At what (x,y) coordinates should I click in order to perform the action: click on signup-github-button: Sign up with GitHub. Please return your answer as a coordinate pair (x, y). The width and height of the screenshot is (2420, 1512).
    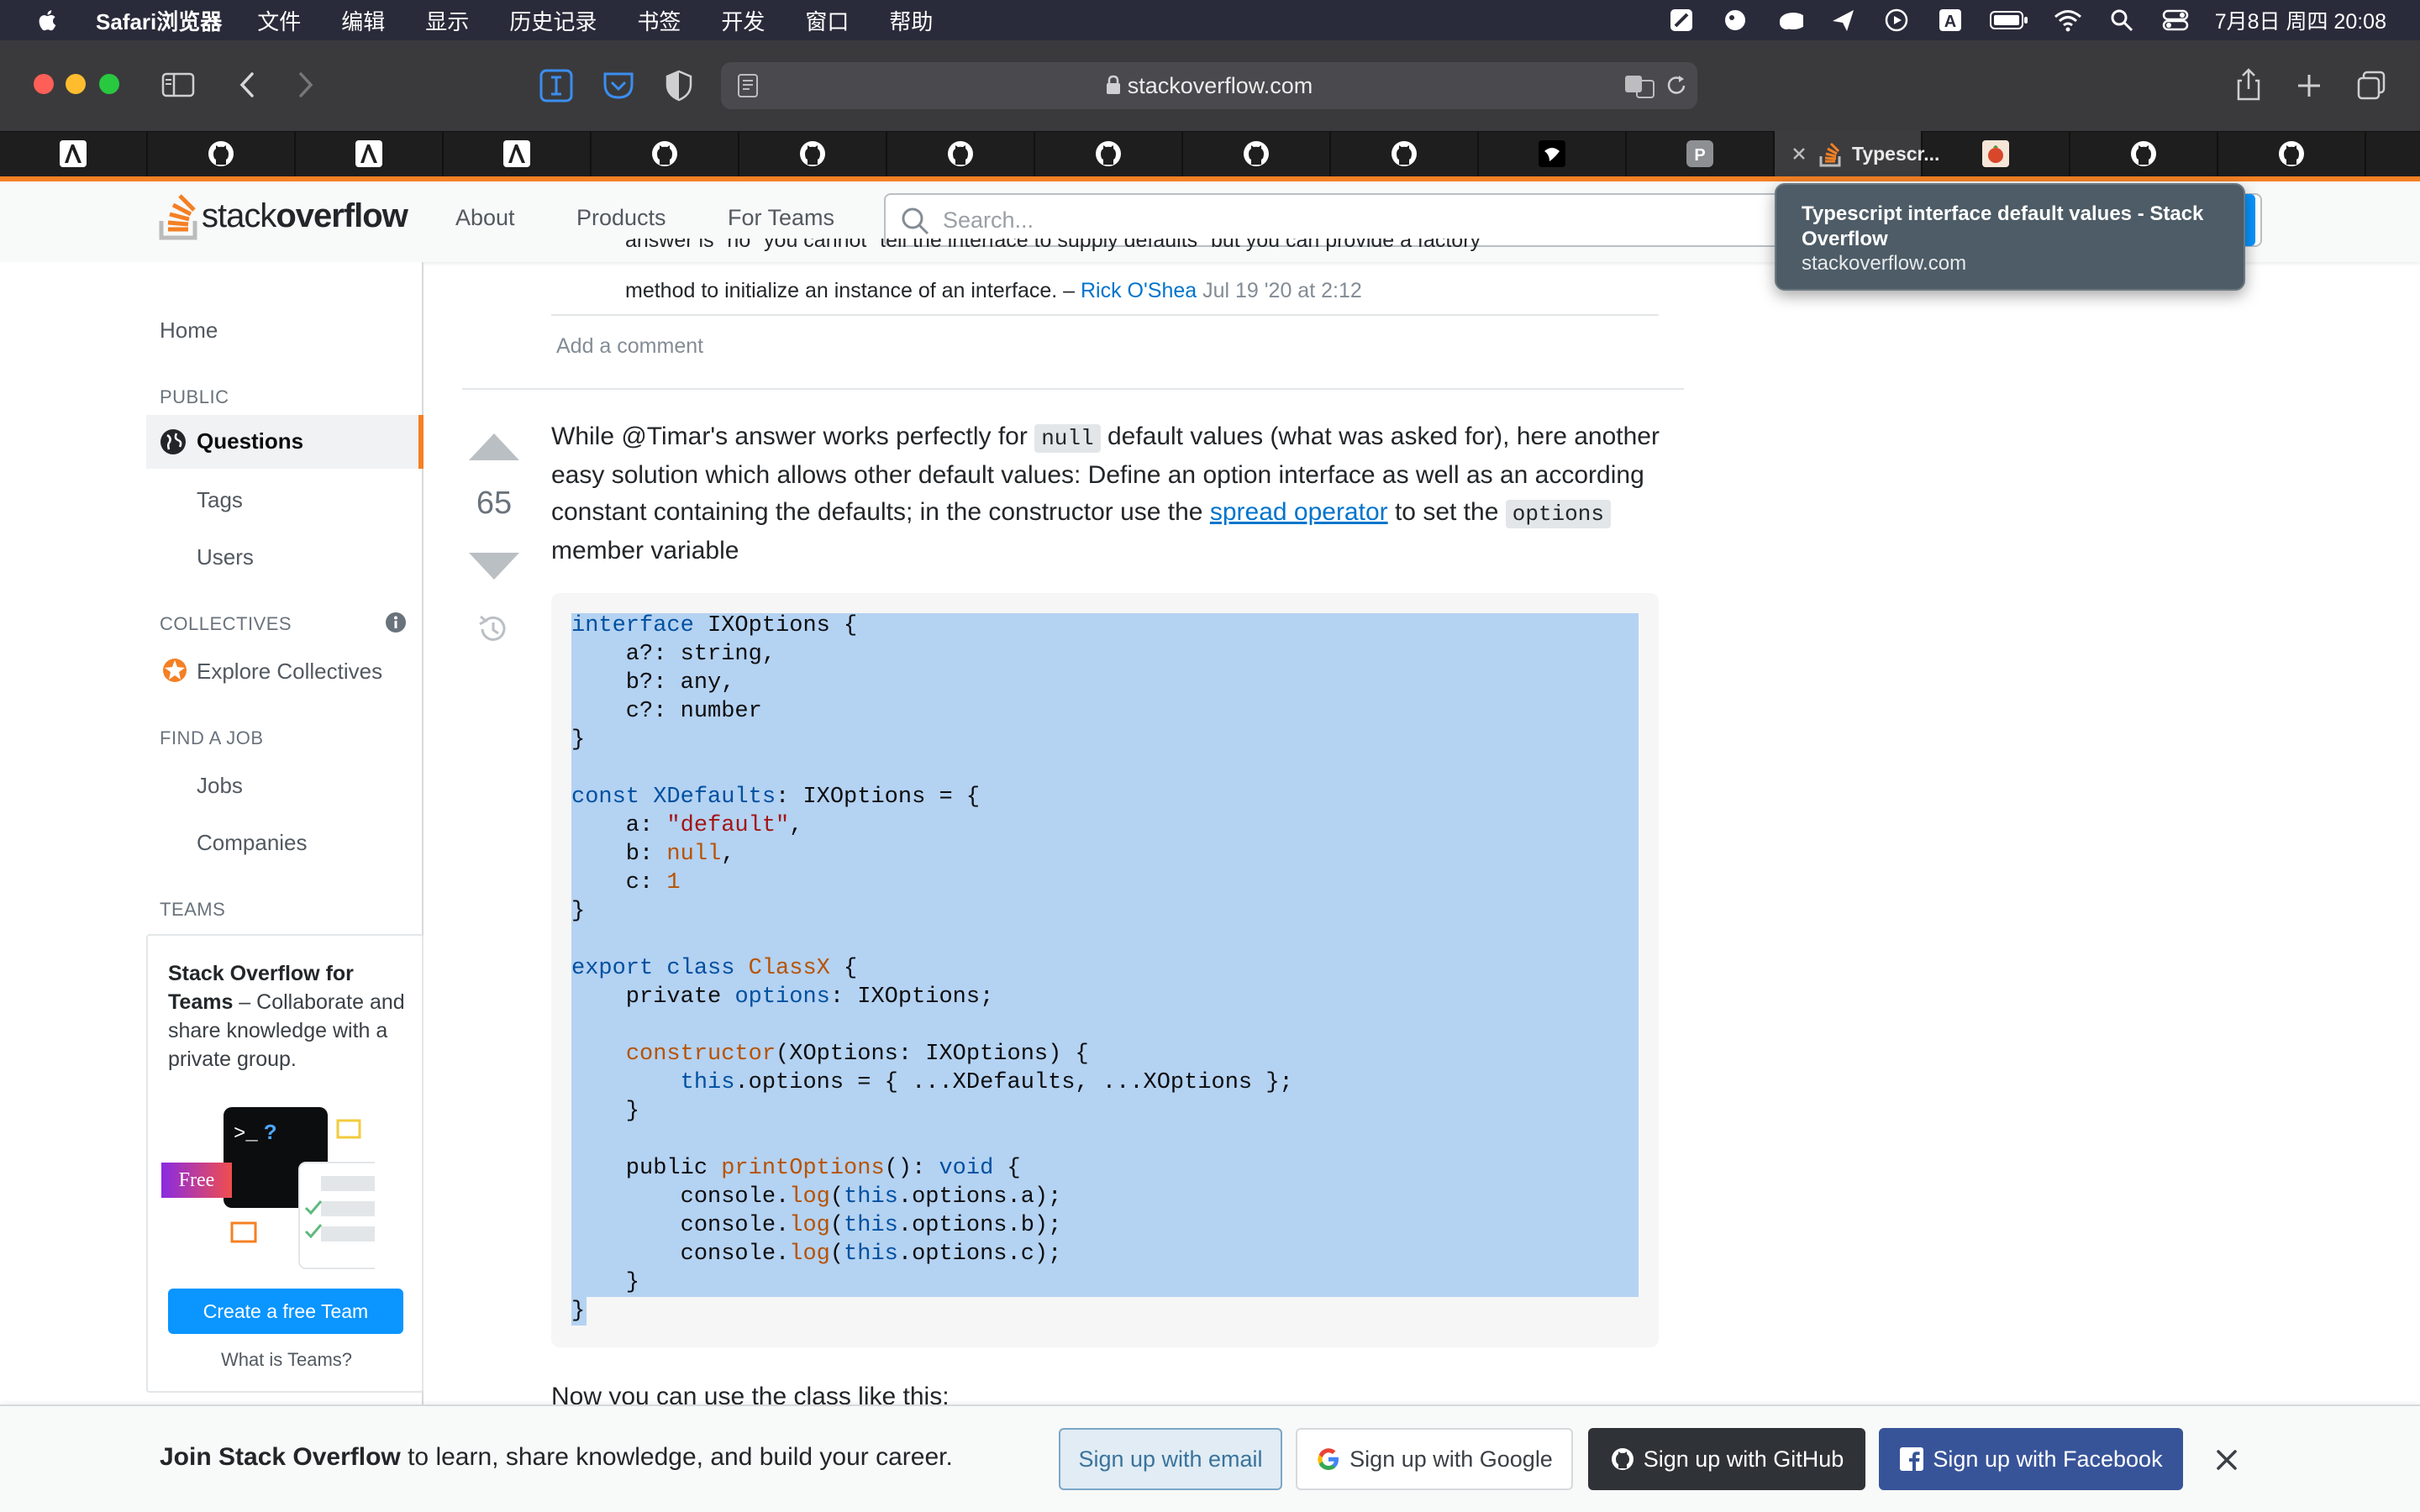
    Looking at the image, I should click on (1727, 1459).